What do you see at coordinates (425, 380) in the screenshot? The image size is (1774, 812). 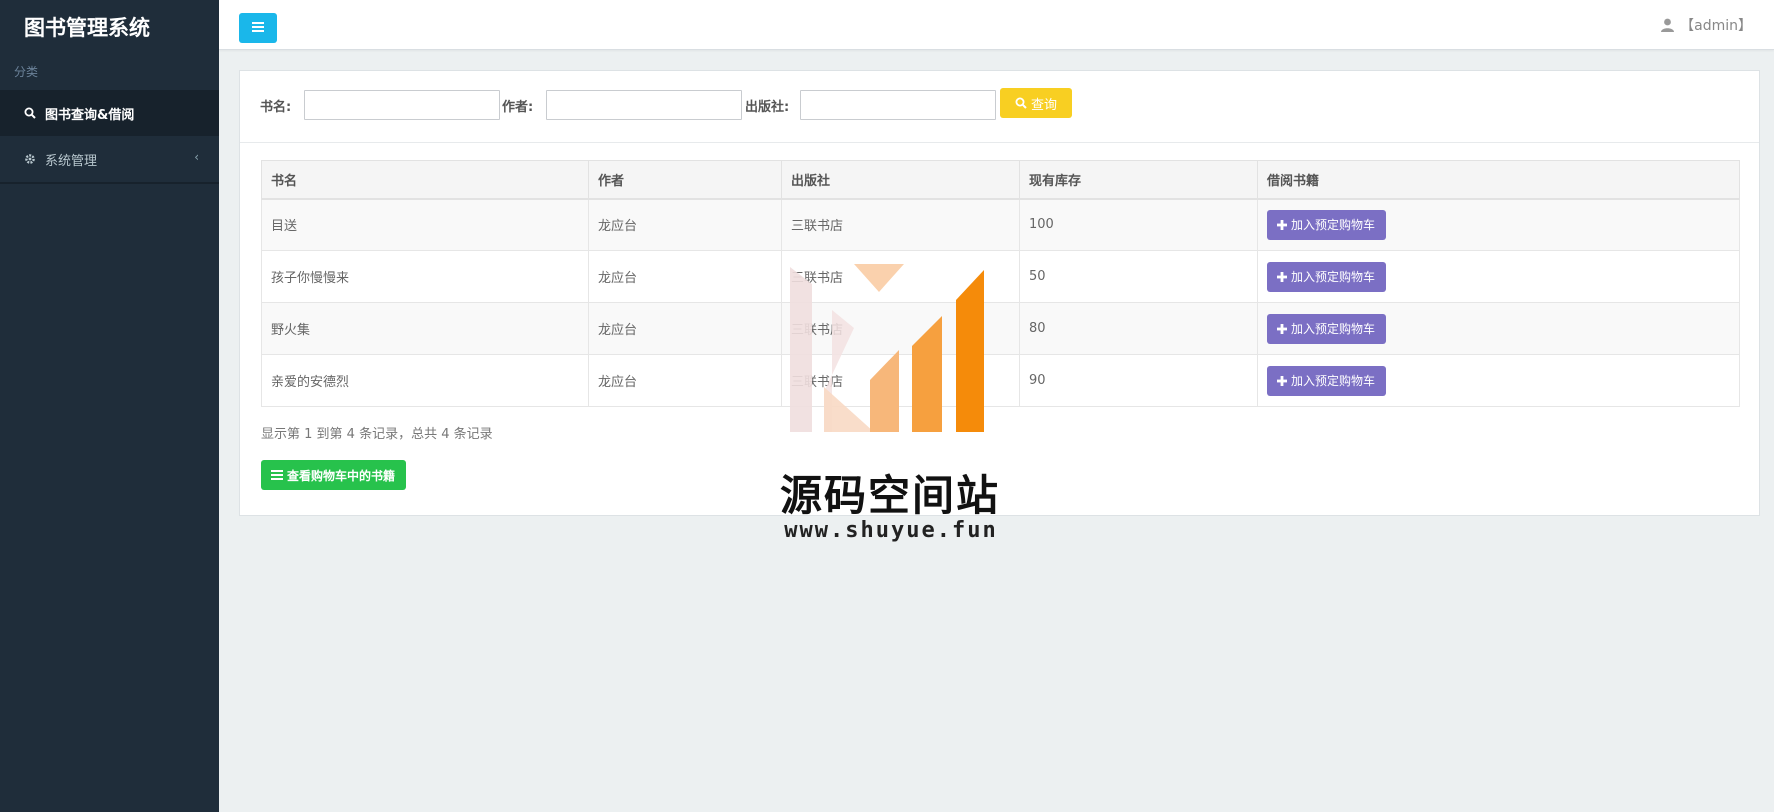 I see `cell-title: 亲爱的安德烈` at bounding box center [425, 380].